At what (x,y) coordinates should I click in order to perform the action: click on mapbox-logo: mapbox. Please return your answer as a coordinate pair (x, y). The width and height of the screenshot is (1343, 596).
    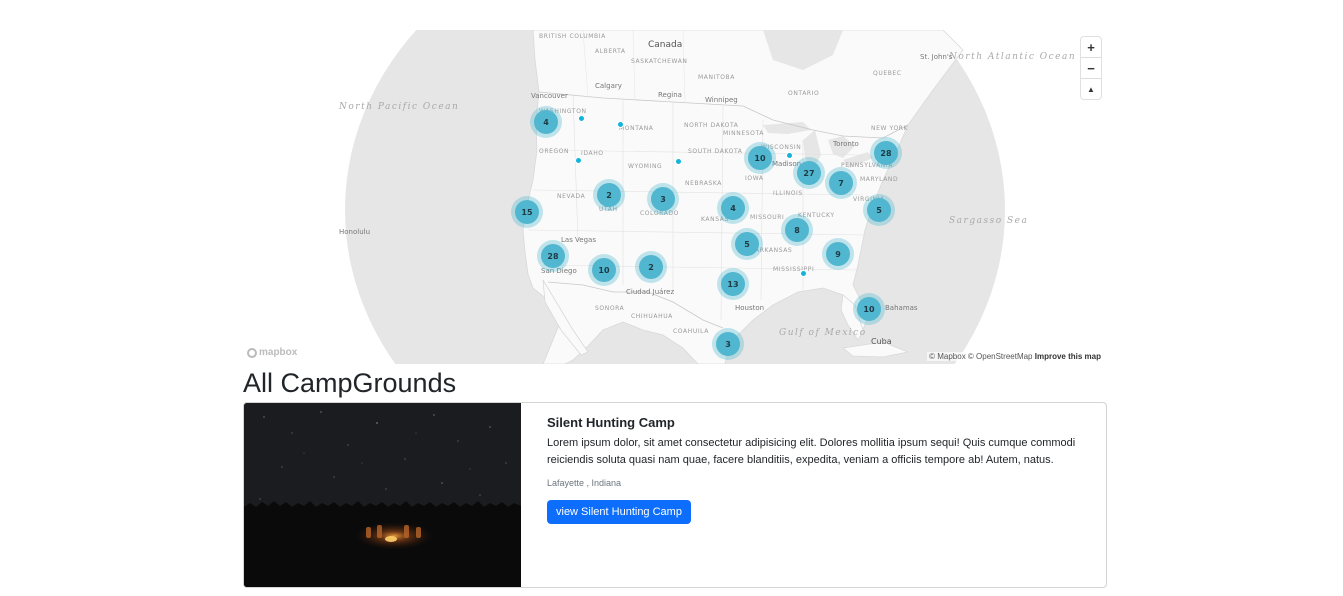
    Looking at the image, I should click on (272, 352).